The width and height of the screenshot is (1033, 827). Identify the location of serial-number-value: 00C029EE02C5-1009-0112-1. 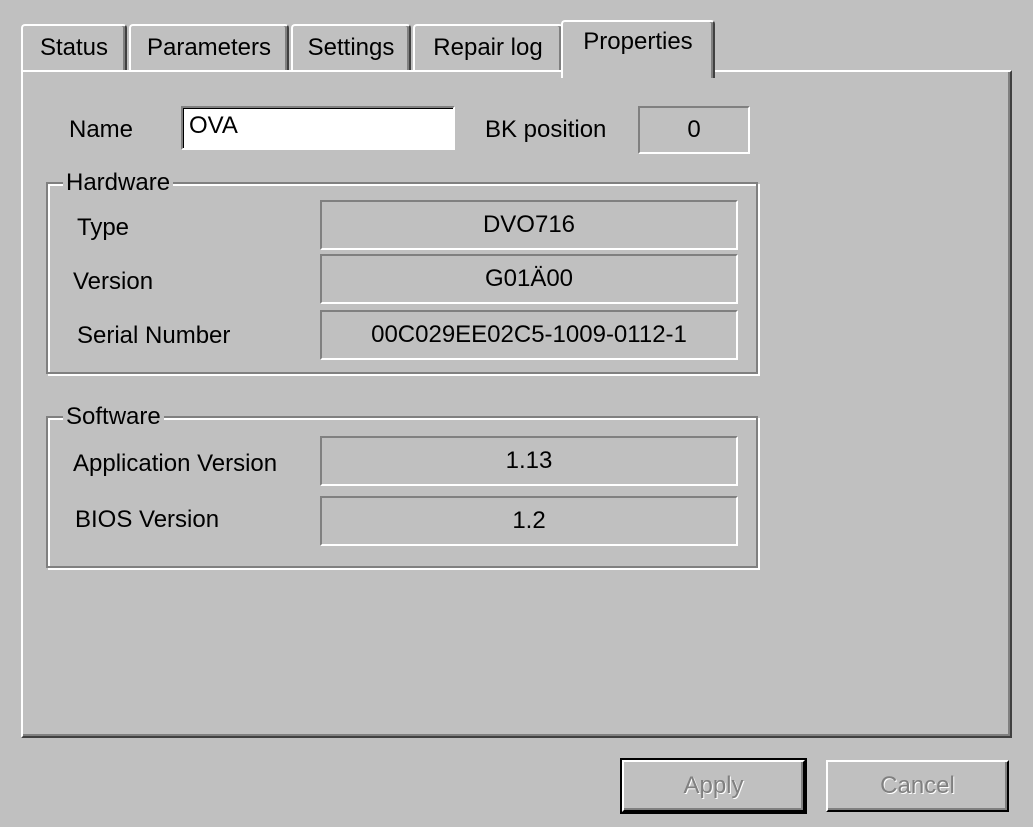
(529, 335).